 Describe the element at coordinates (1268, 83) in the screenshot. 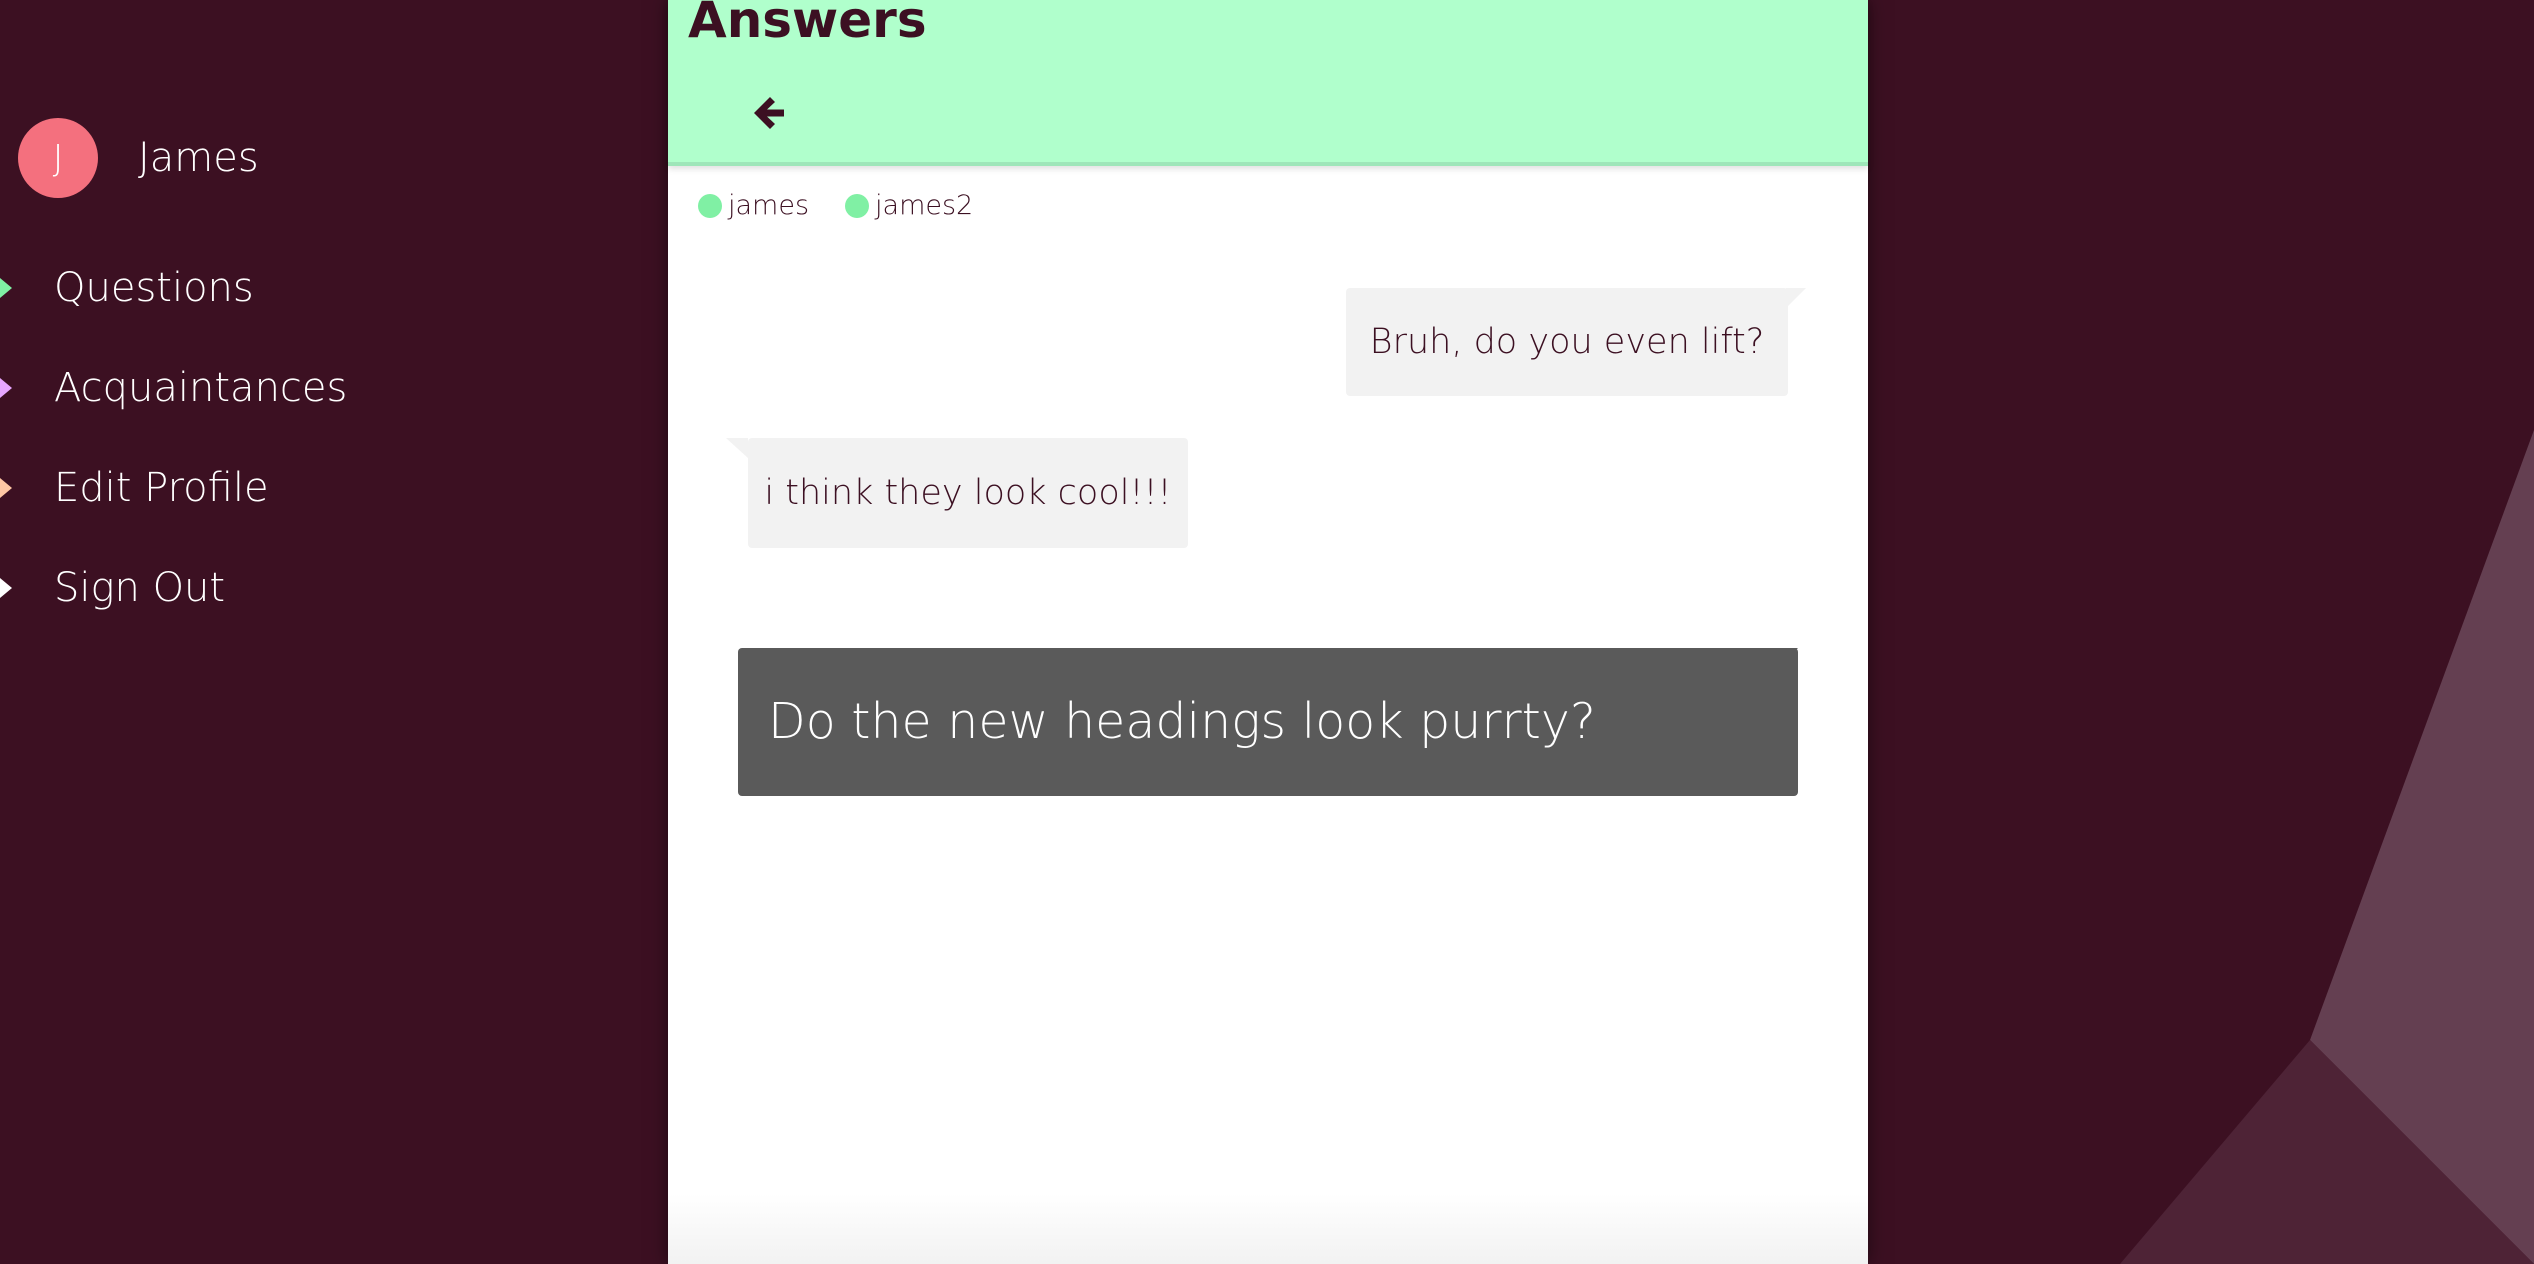

I see `panel-header: Answers` at that location.